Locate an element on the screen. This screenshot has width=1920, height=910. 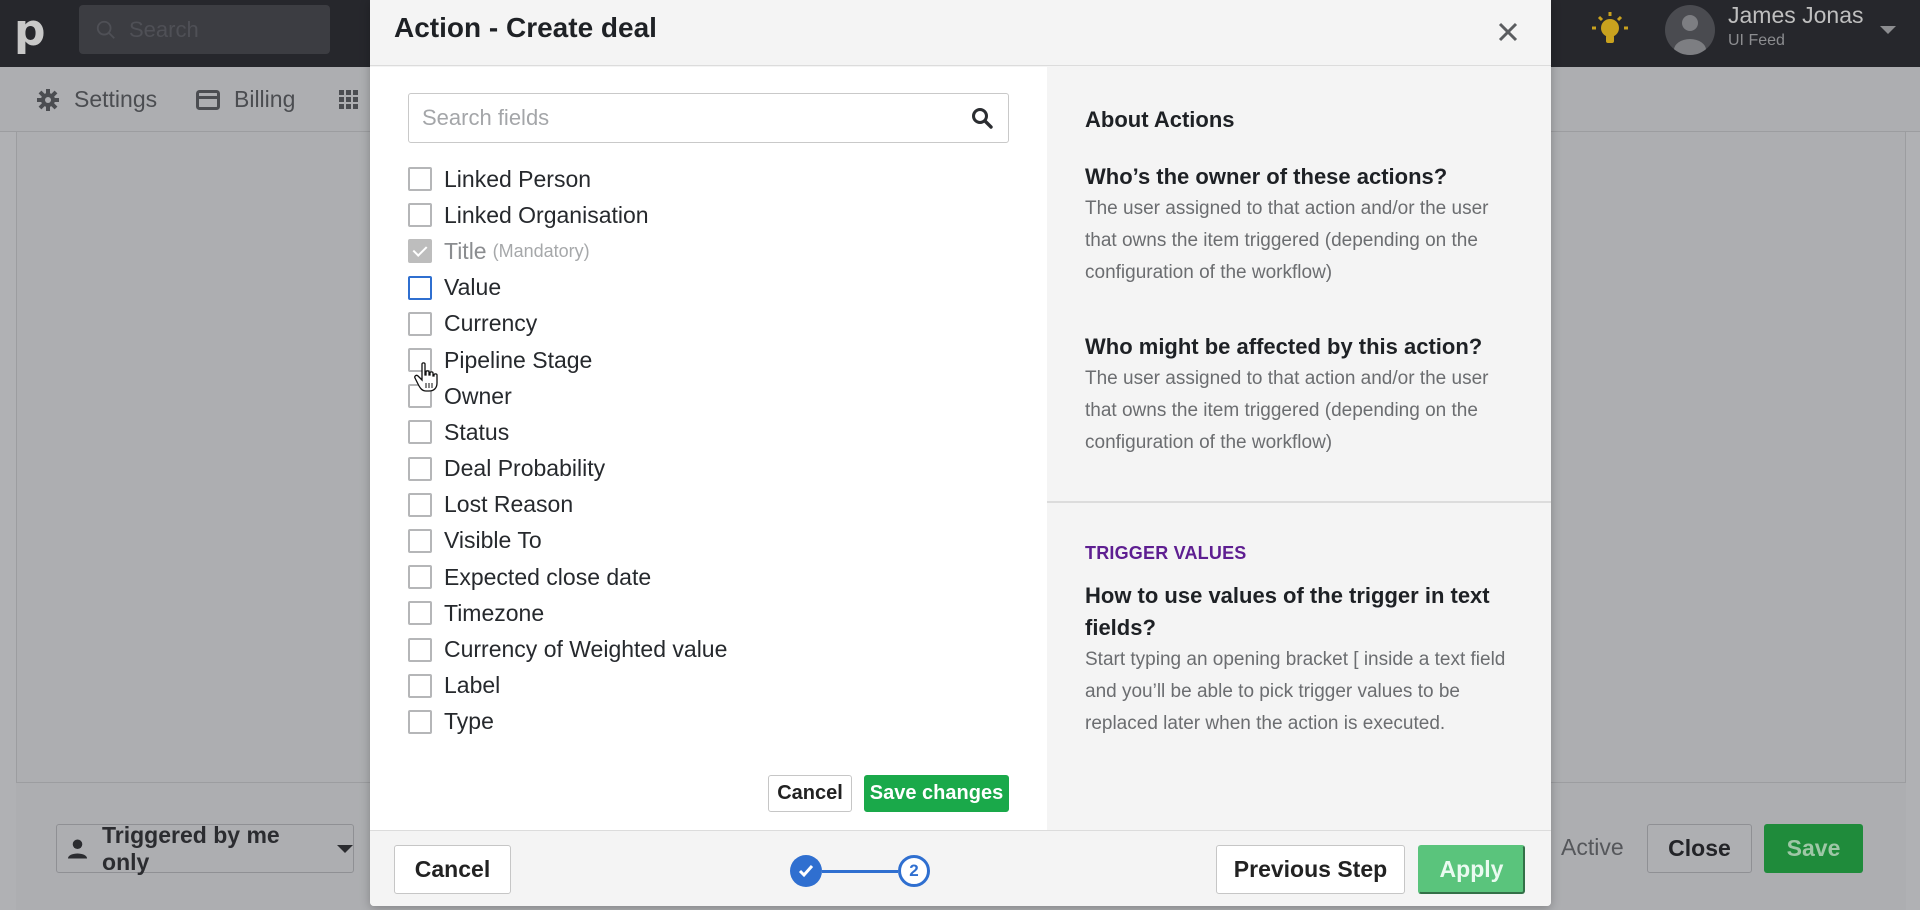
lightbulb-icon is located at coordinates (1610, 30).